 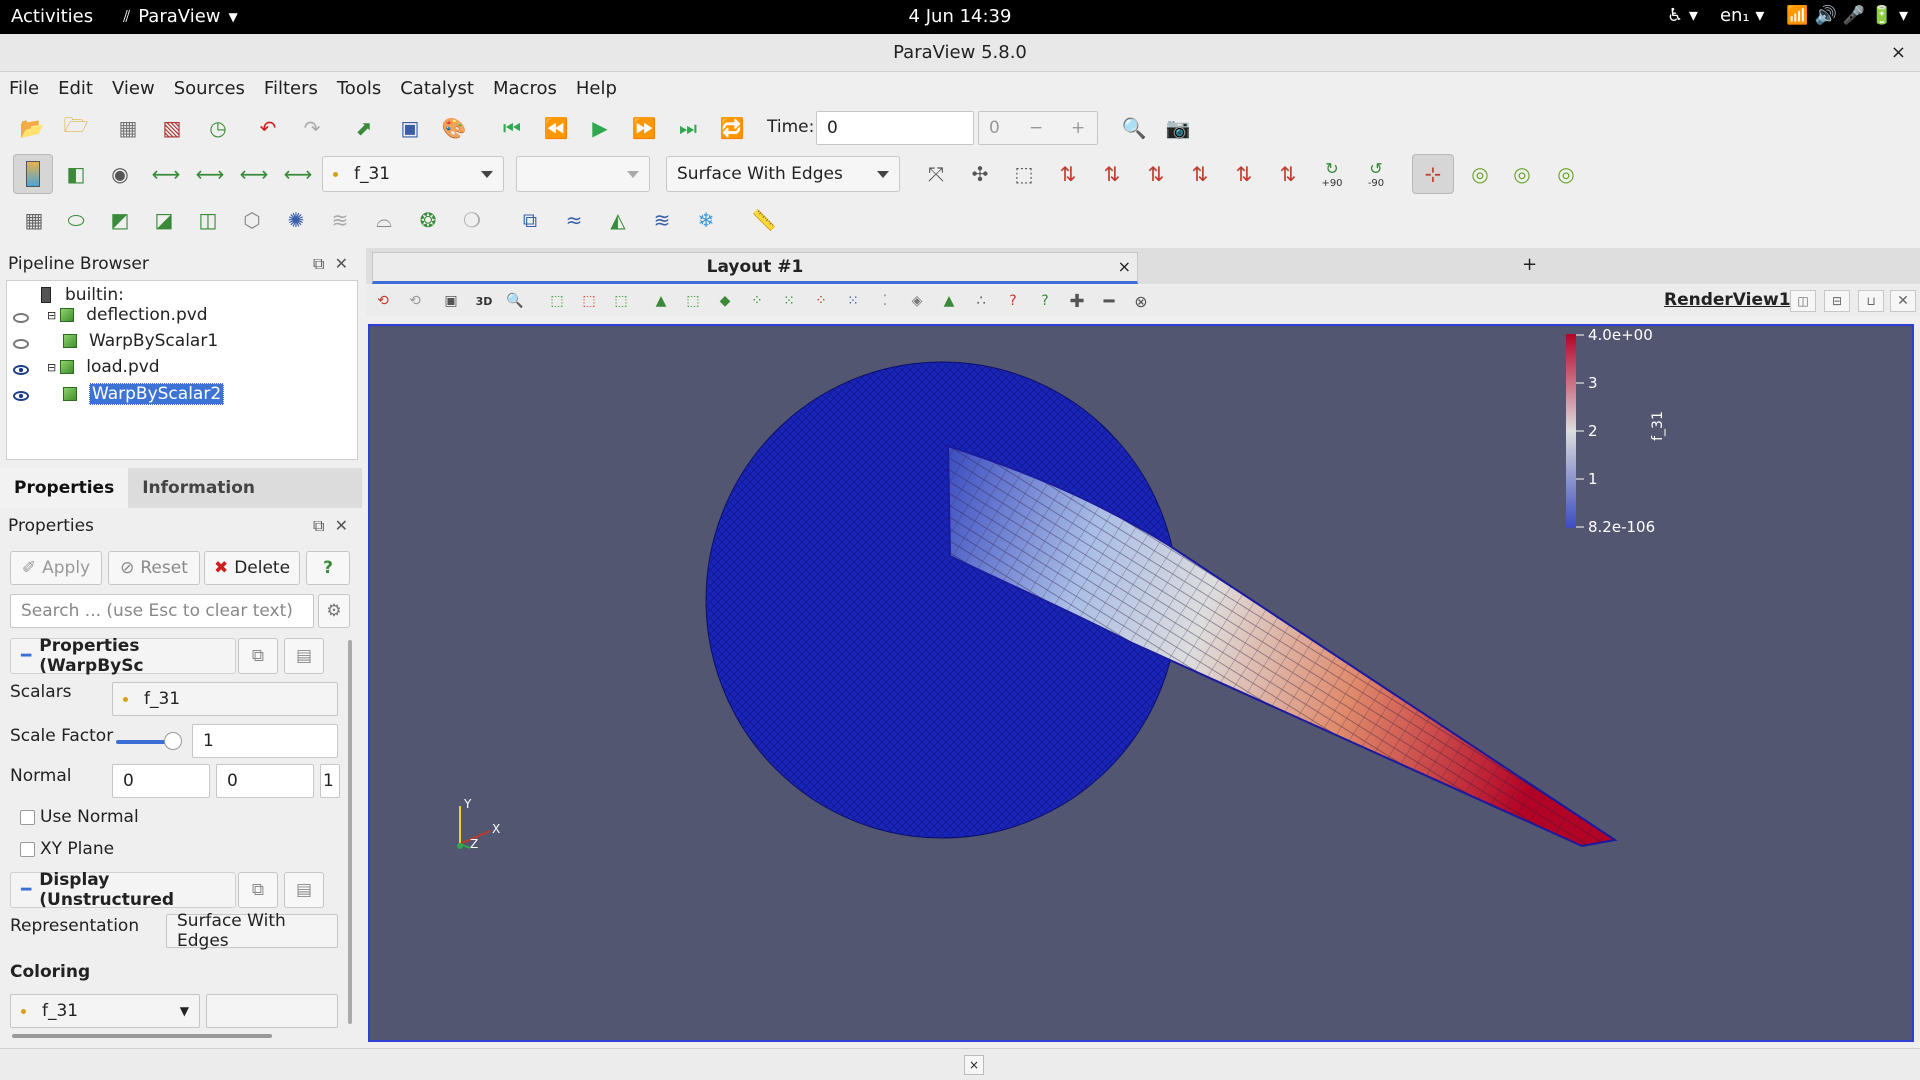 I want to click on view-minus-y-icon: ⇅, so click(x=1200, y=174).